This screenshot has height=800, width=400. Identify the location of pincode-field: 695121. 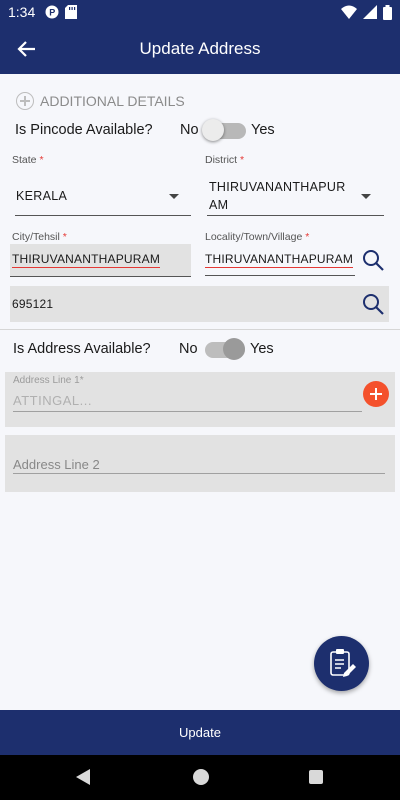
(199, 304).